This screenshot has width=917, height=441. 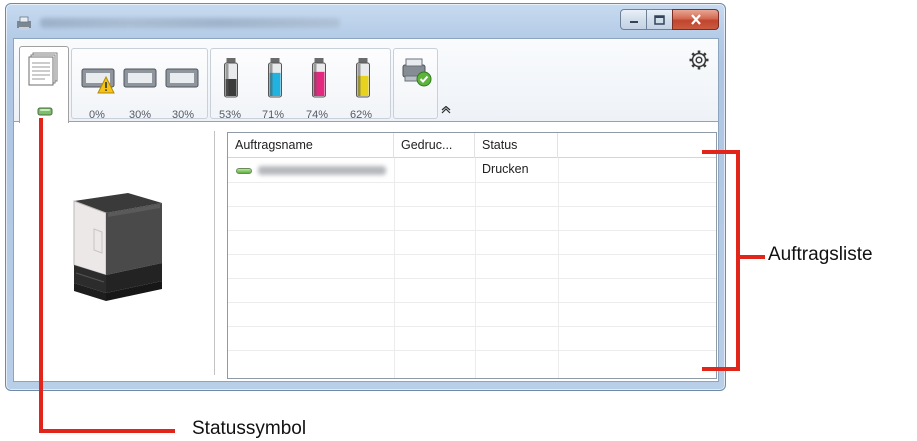 I want to click on toner-levels-group: 53% 71% 74% 62%, so click(x=300, y=84).